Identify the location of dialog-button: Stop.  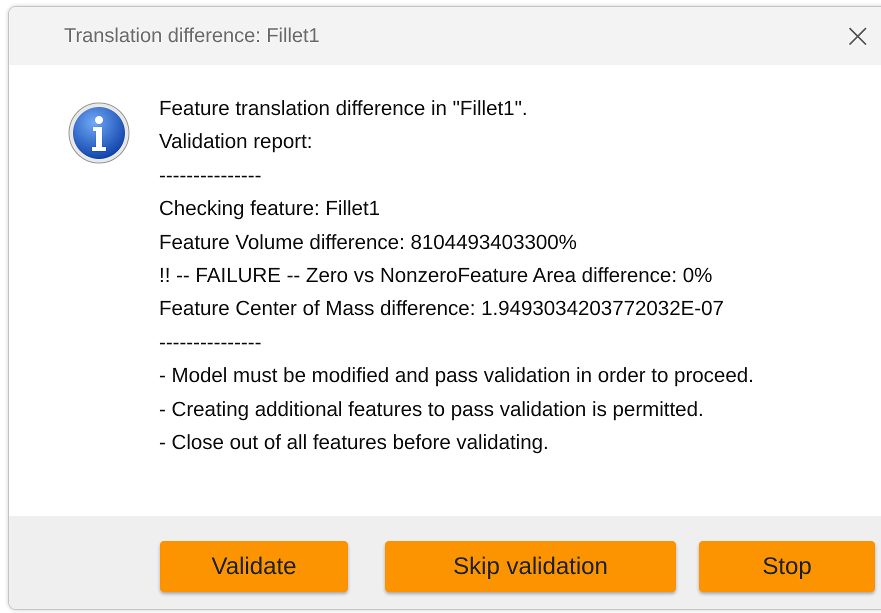
(787, 566).